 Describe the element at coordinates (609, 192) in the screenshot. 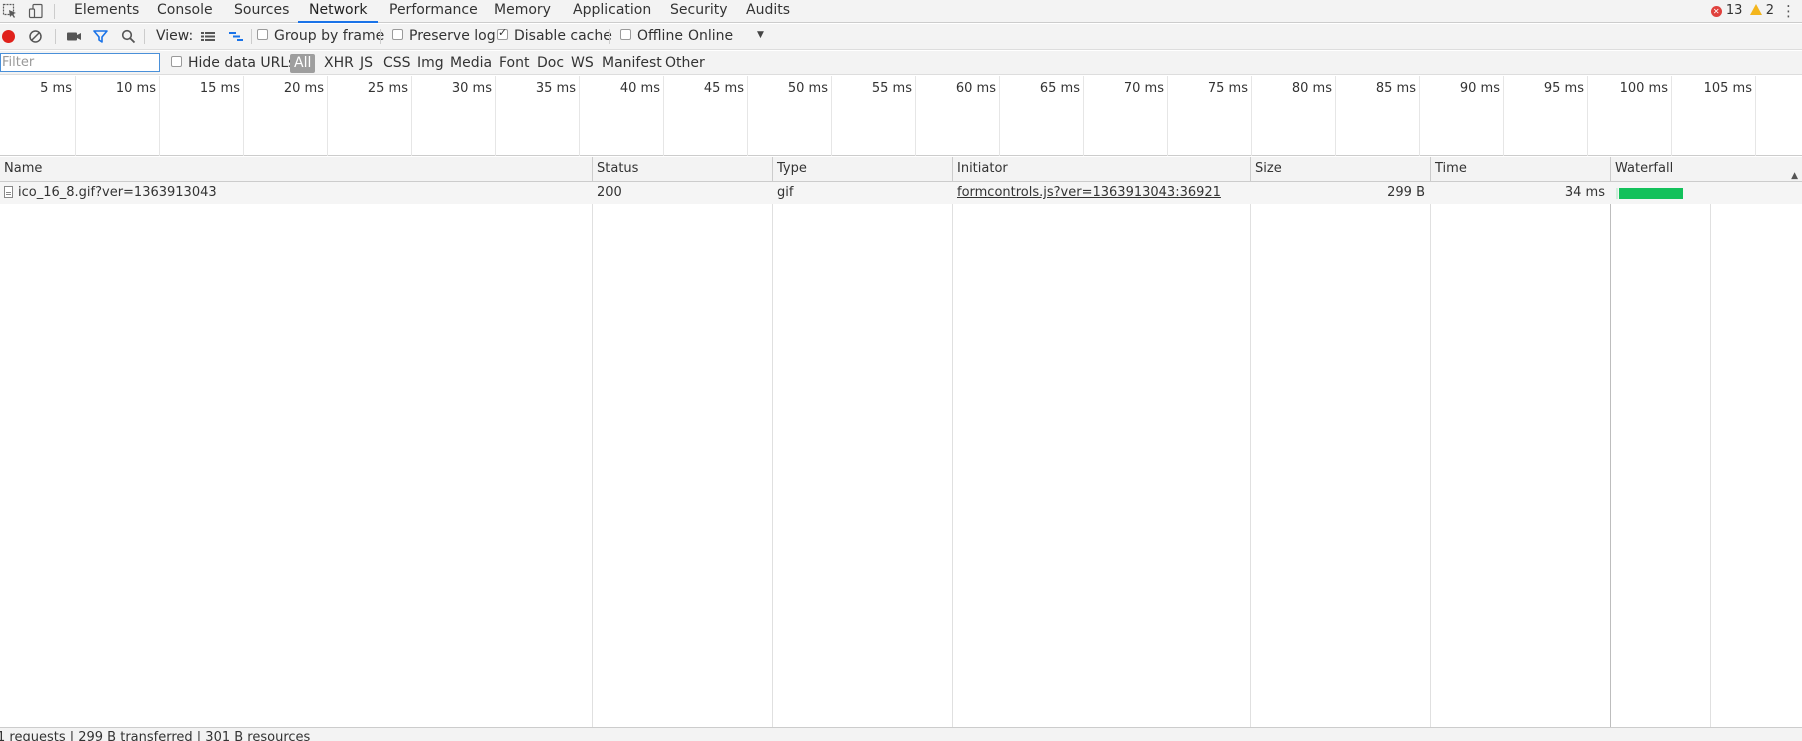

I see `request-status: 200` at that location.